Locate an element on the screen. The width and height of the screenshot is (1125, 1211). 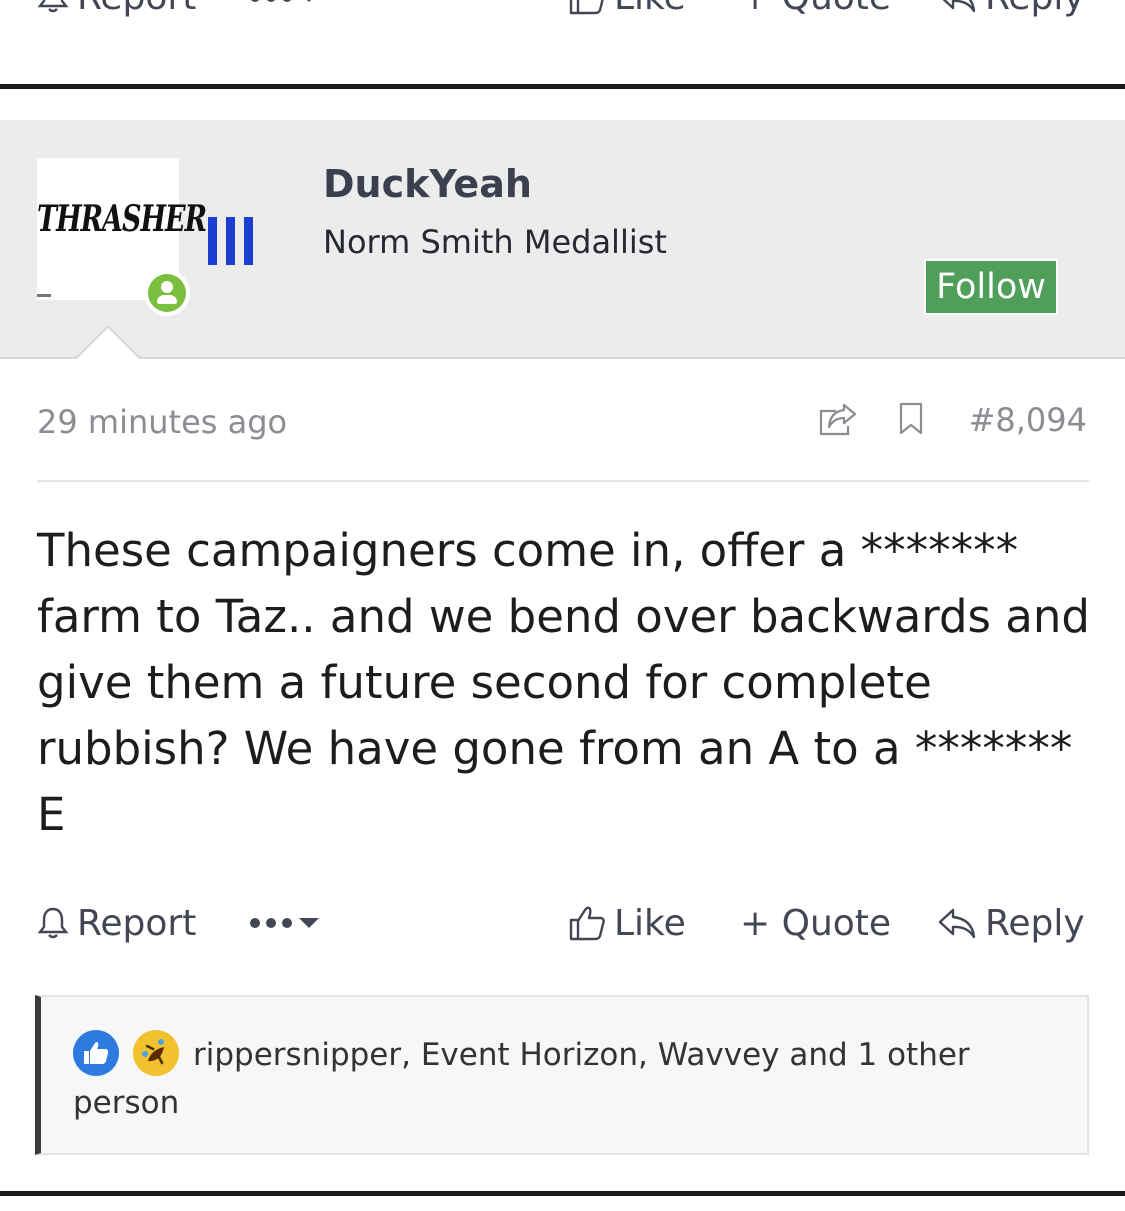
user-title: Norm Smith Medallist is located at coordinates (495, 242).